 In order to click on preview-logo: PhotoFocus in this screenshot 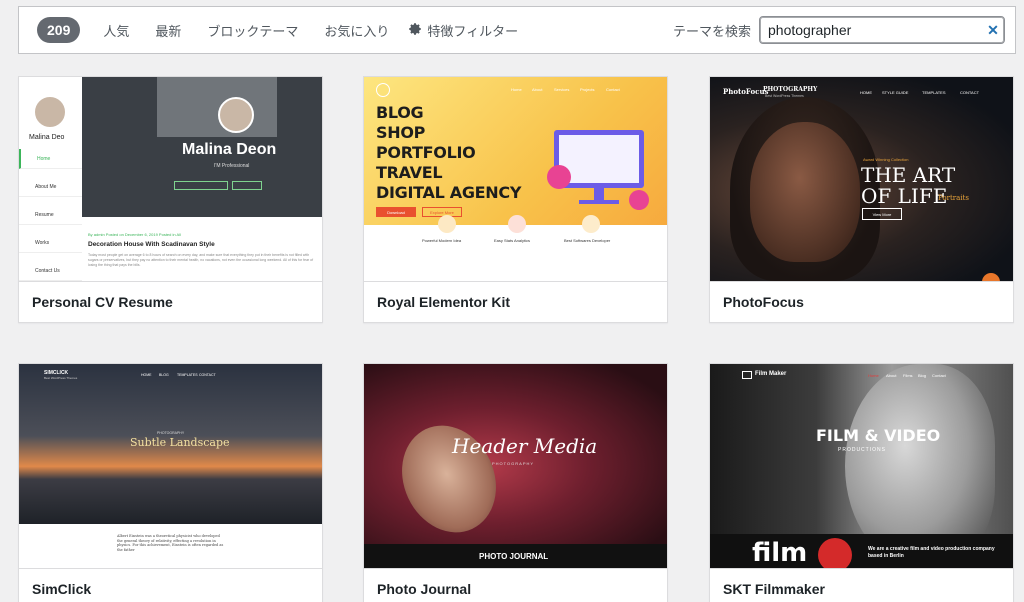, I will do `click(746, 91)`.